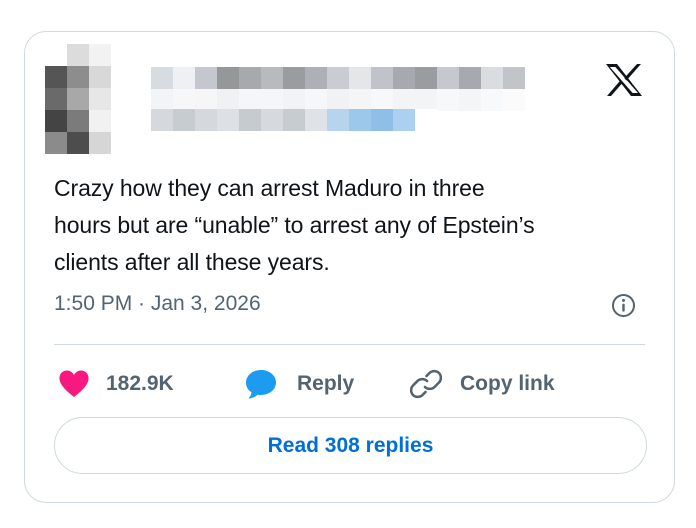 This screenshot has width=696, height=528. What do you see at coordinates (624, 80) in the screenshot?
I see `x-logo-icon` at bounding box center [624, 80].